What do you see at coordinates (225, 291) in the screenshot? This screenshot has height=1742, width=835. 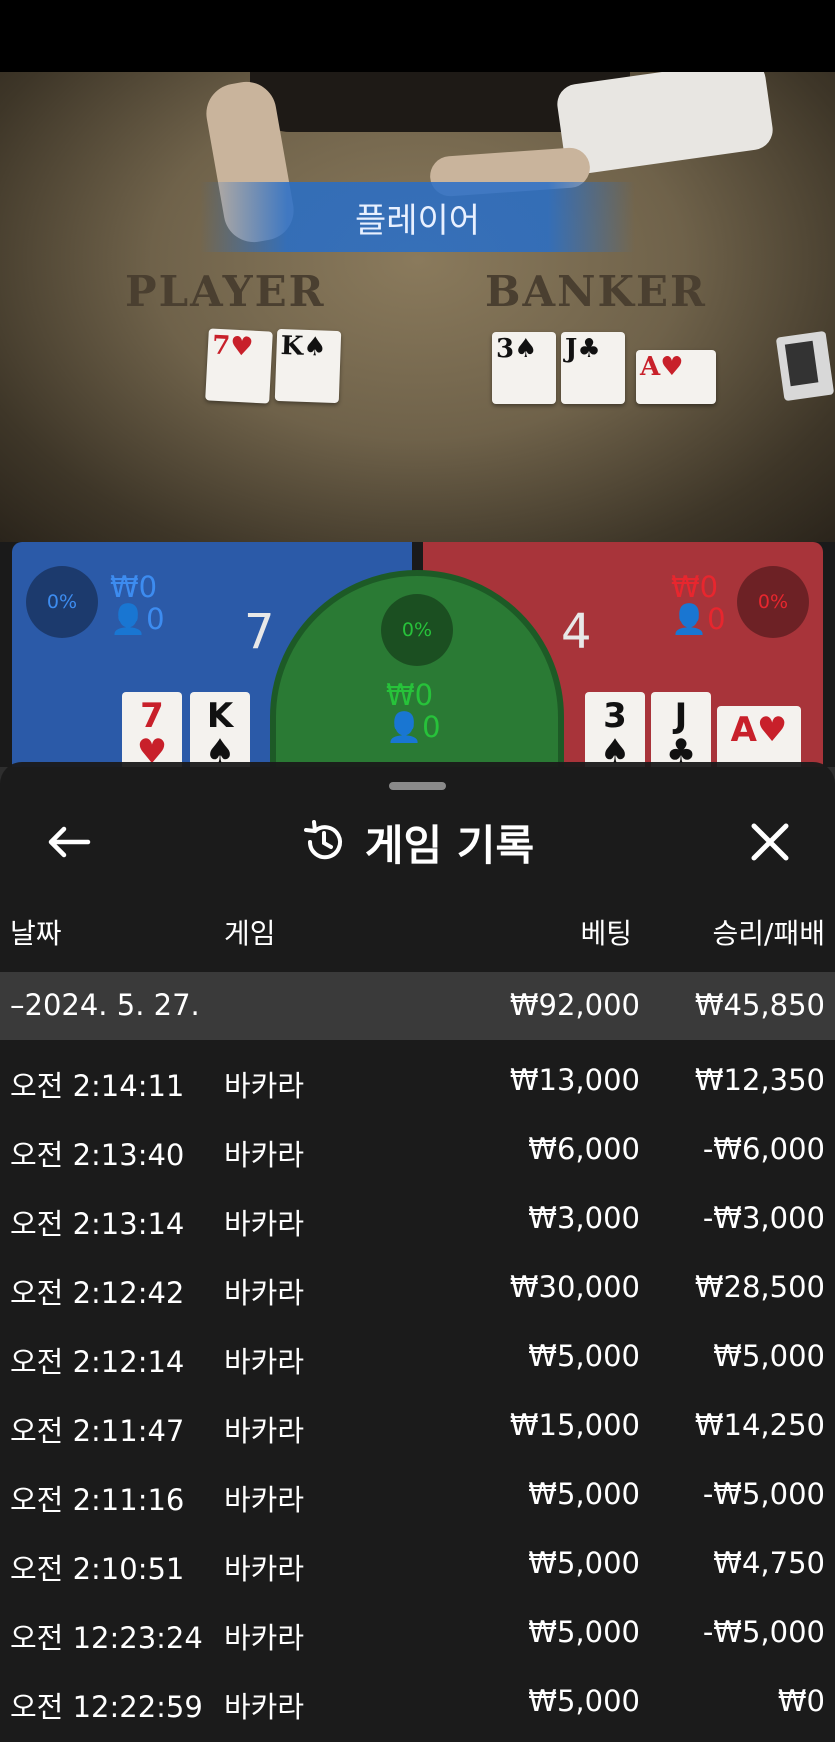 I see `table-player-label: PLAYER` at bounding box center [225, 291].